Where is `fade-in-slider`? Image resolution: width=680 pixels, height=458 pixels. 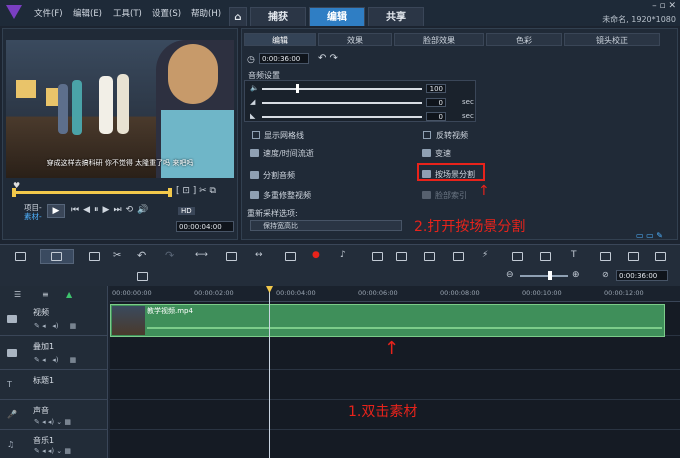 fade-in-slider is located at coordinates (342, 103).